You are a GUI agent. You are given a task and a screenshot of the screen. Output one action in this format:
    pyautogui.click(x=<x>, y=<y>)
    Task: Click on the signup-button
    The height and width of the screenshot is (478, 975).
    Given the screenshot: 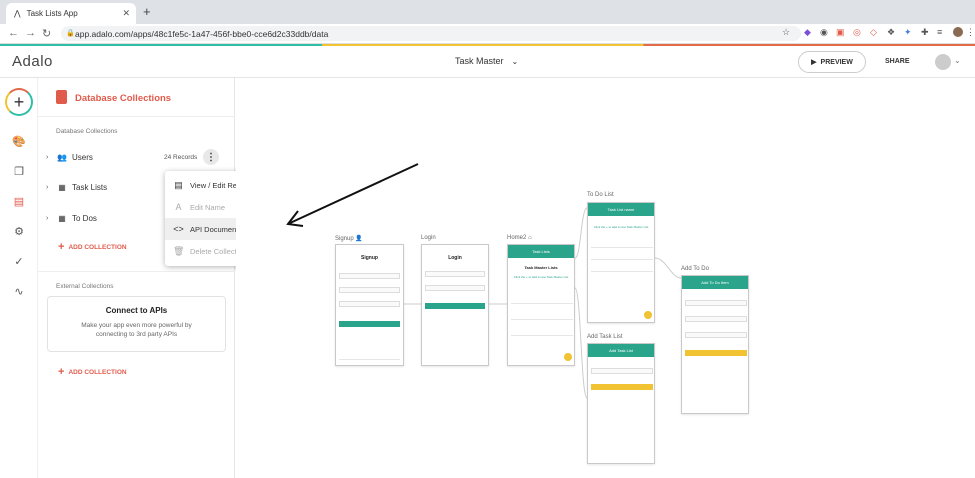 What is the action you would take?
    pyautogui.click(x=369, y=324)
    